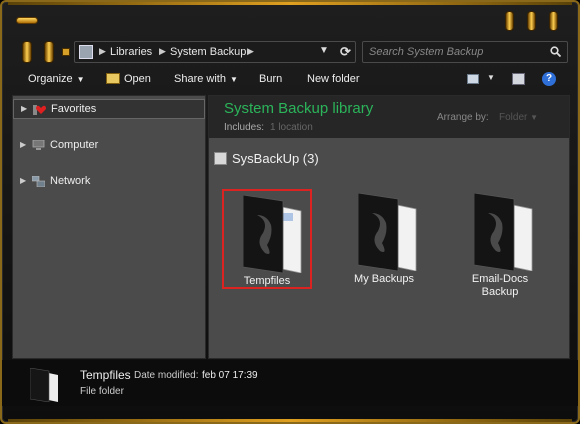 This screenshot has height=424, width=580. Describe the element at coordinates (473, 79) in the screenshot. I see `change-view-icon` at that location.